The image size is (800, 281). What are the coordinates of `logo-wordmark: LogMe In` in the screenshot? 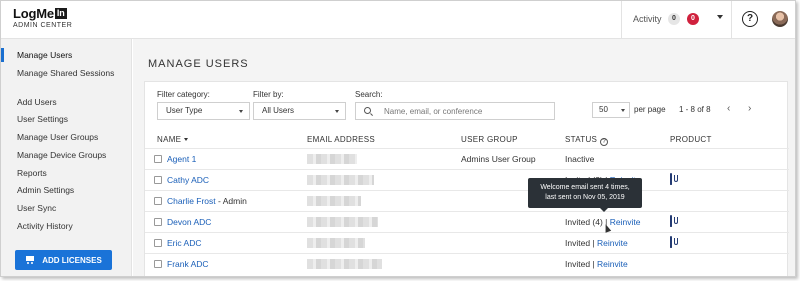 It's located at (42, 13).